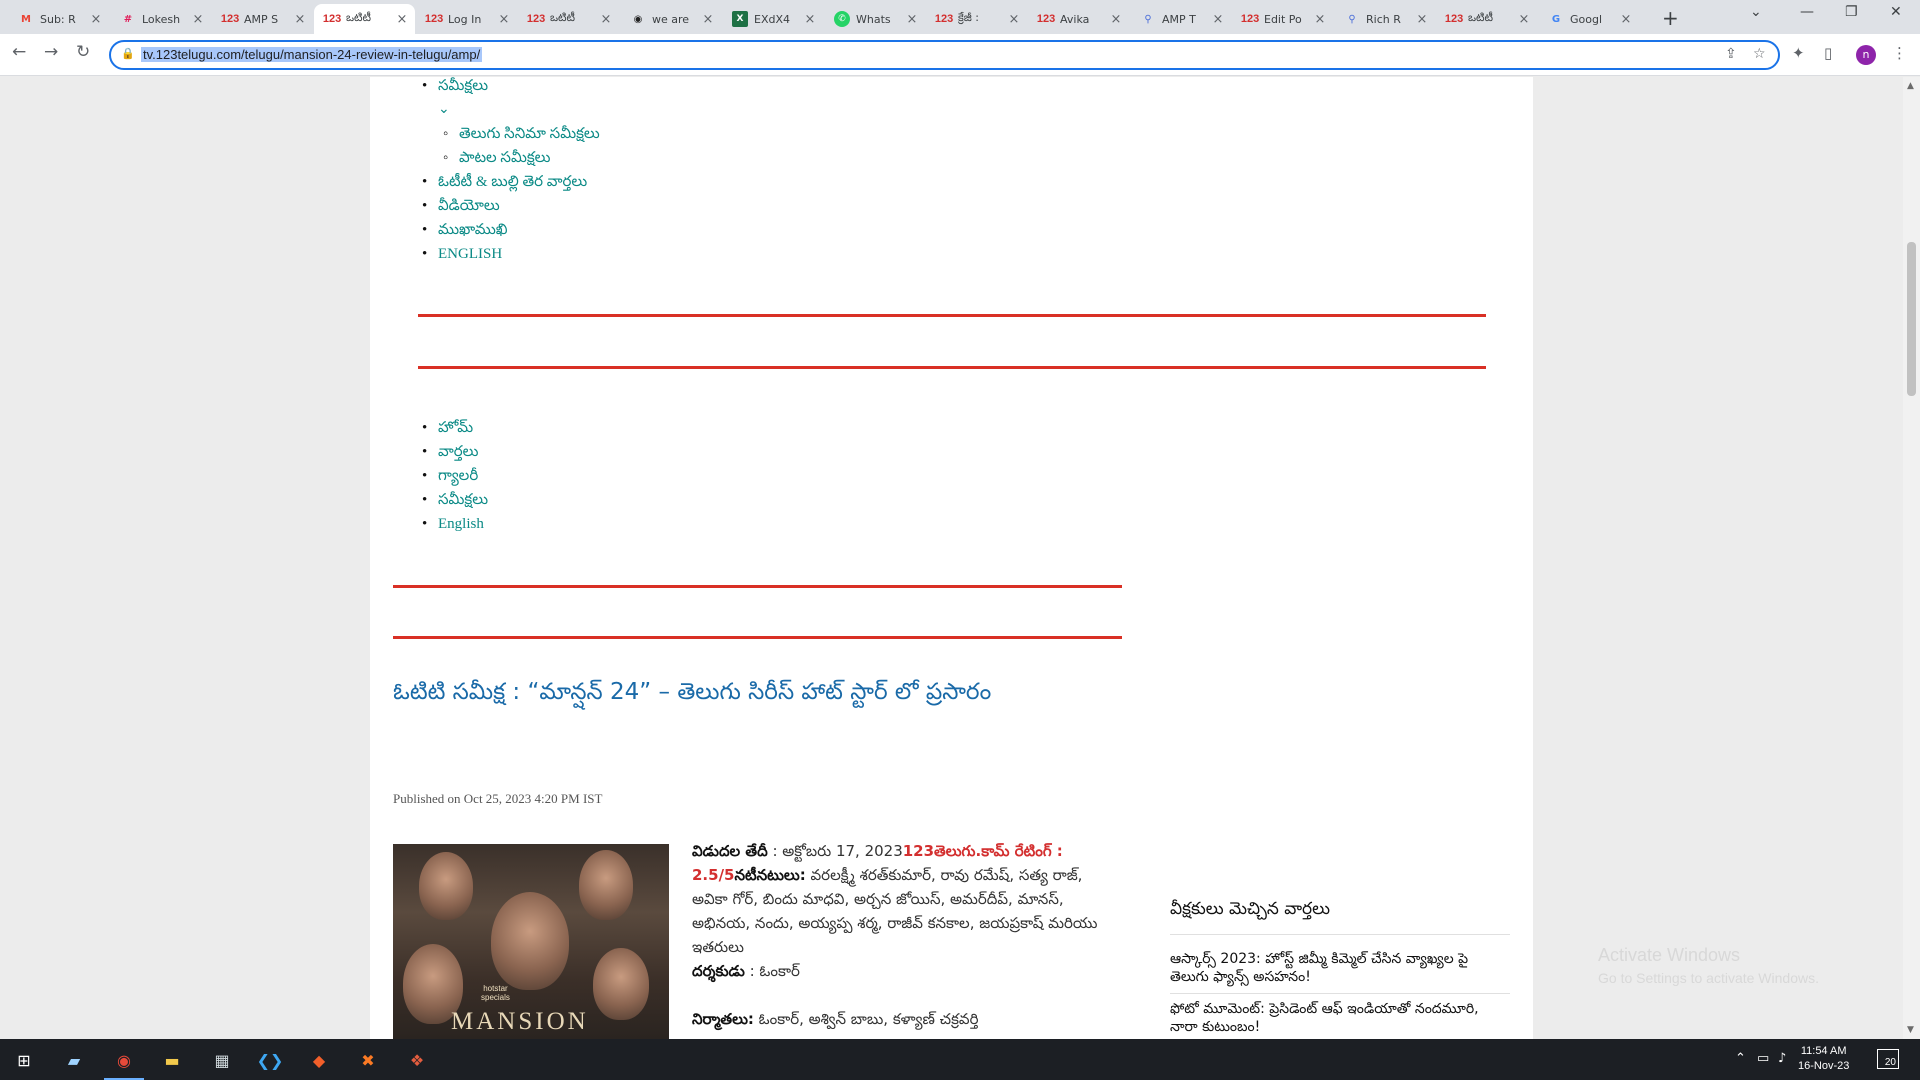 The height and width of the screenshot is (1080, 1920). Describe the element at coordinates (511, 182) in the screenshot. I see `menu-item-ott-news: ఓటీటీ & బుల్లి తెర వార్తలు` at that location.